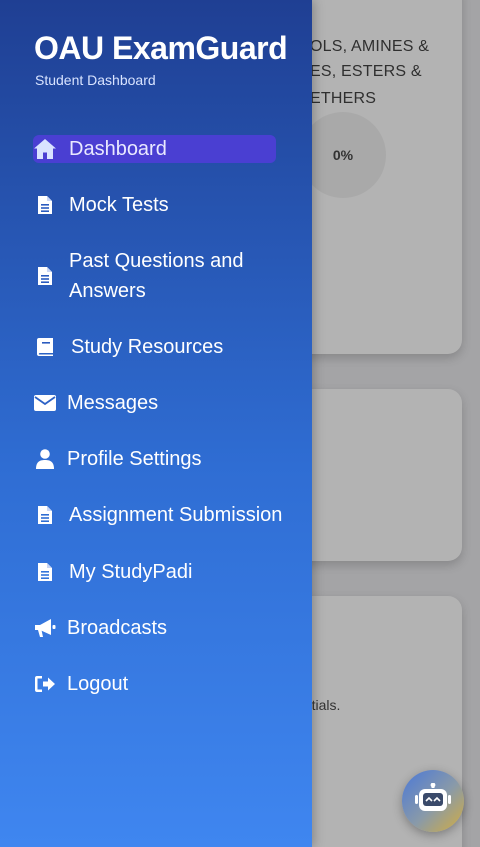  Describe the element at coordinates (370, 46) in the screenshot. I see `course-topic-line-1: OLS, AMINES &` at that location.